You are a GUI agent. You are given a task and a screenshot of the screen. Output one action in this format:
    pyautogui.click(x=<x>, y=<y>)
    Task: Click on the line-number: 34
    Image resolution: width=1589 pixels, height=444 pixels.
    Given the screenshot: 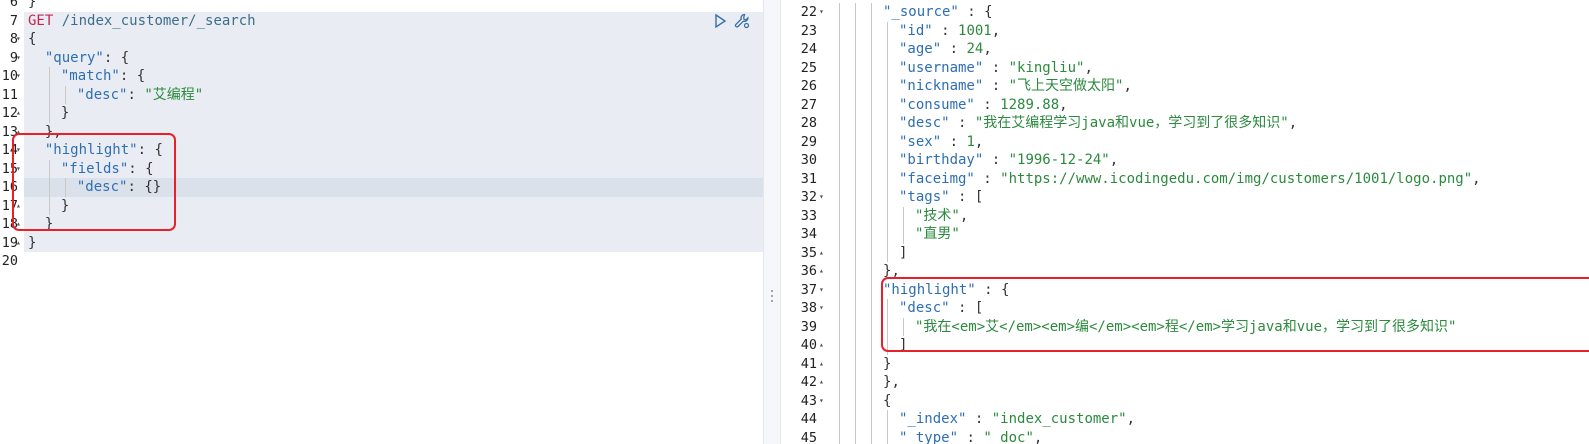 What is the action you would take?
    pyautogui.click(x=808, y=234)
    